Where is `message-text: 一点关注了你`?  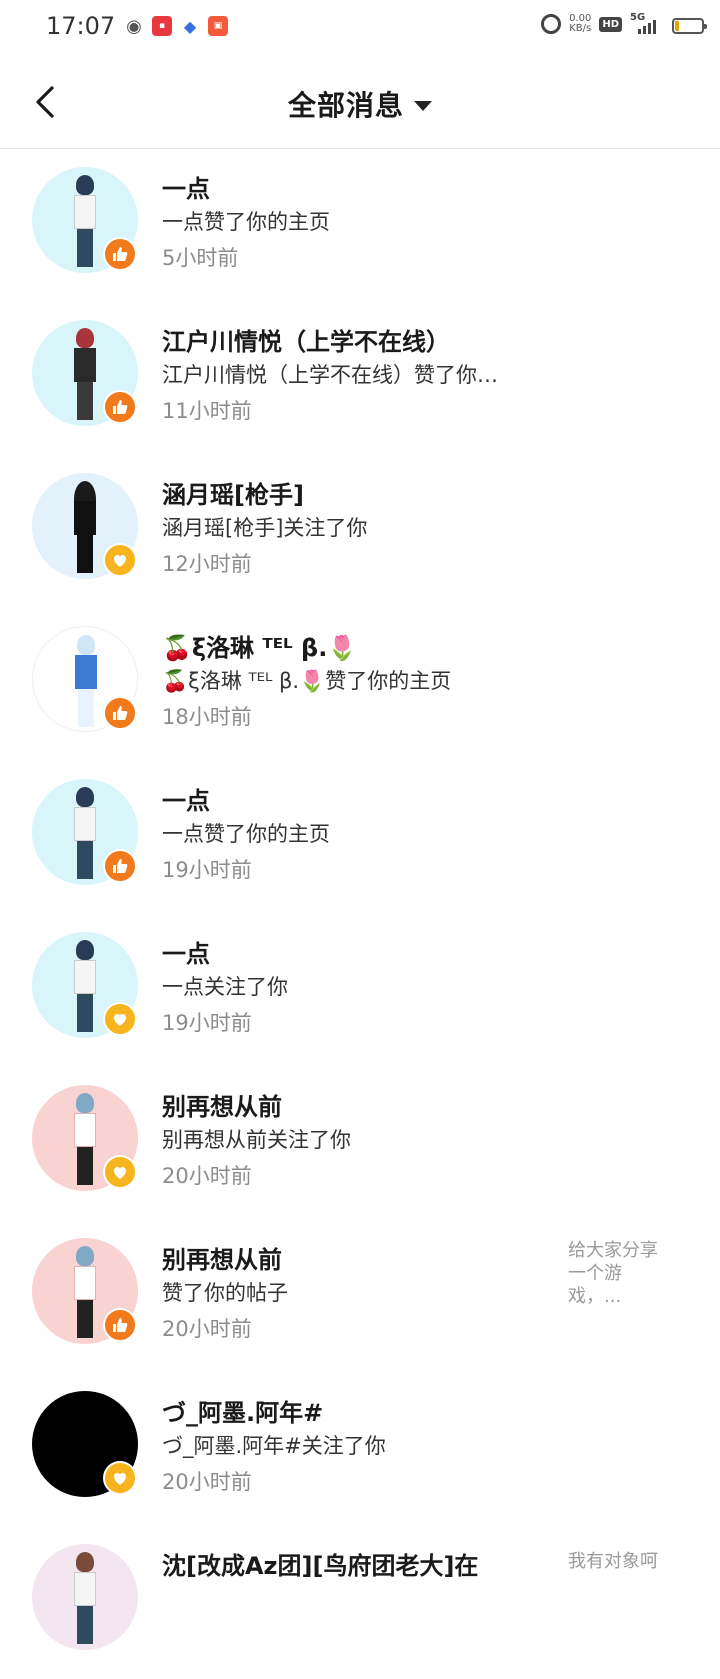 message-text: 一点关注了你 is located at coordinates (225, 987).